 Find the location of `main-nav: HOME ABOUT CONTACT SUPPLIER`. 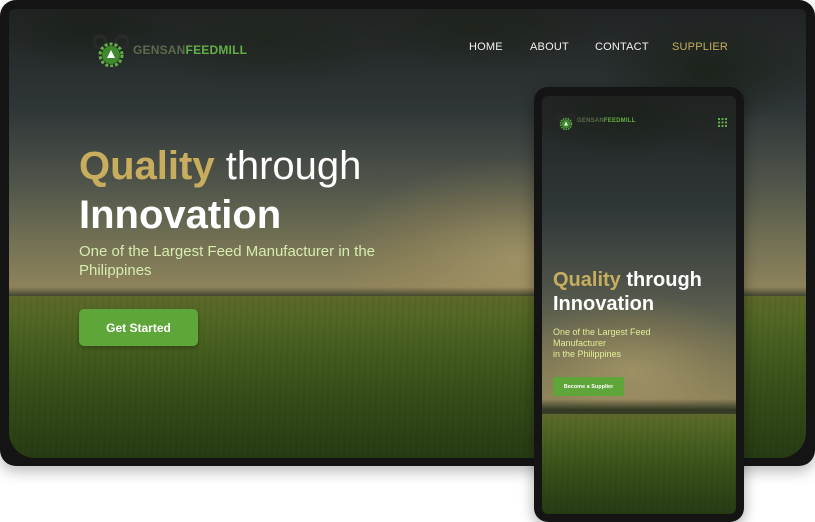

main-nav: HOME ABOUT CONTACT SUPPLIER is located at coordinates (598, 47).